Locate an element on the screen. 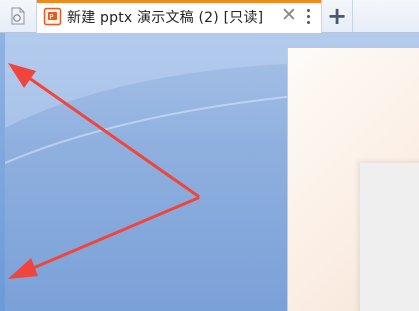 The image size is (419, 311). more-options-icon is located at coordinates (308, 16).